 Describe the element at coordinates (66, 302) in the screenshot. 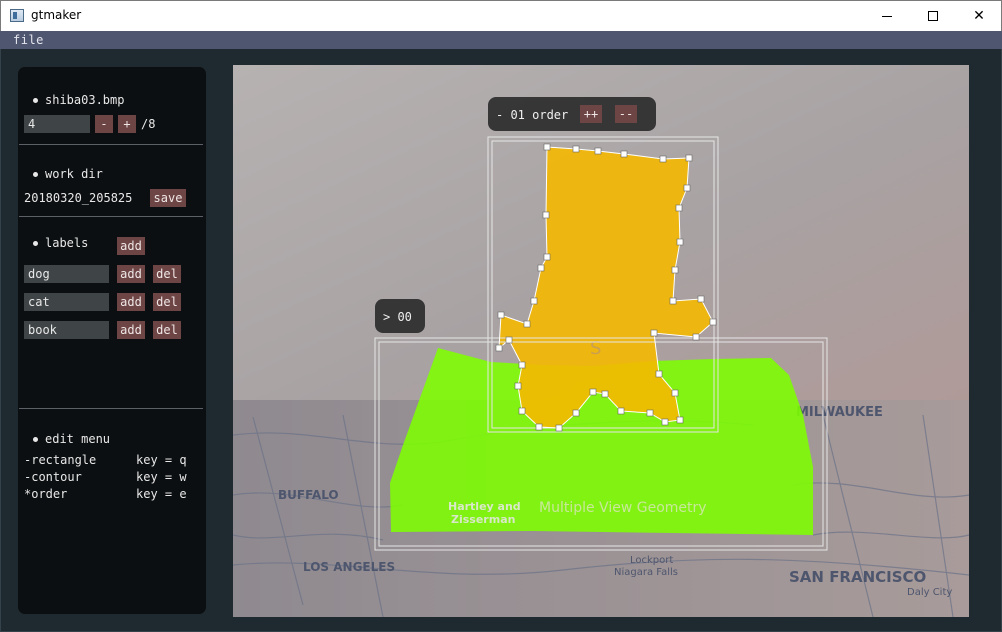

I see `label-field-cat: cat` at that location.